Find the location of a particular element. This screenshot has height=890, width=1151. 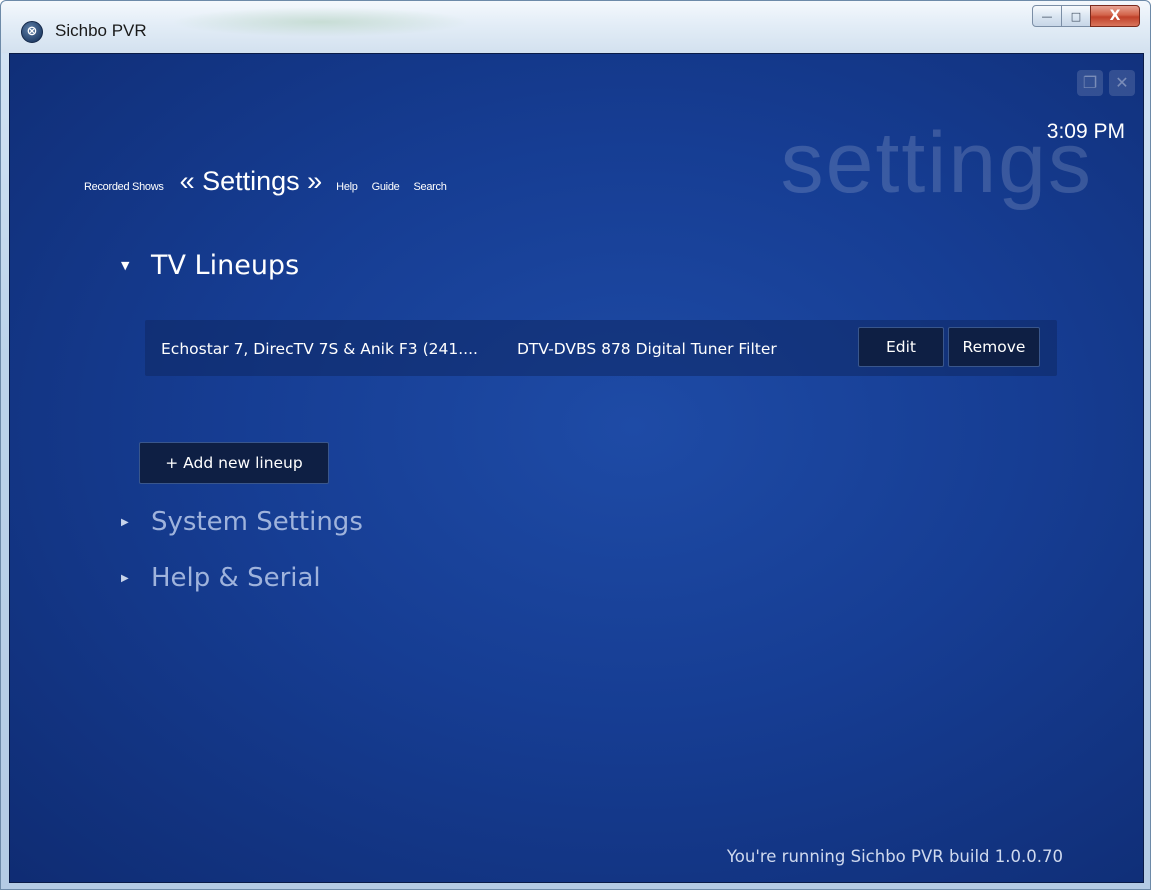

section-help-serial: ▶ Help & Serial is located at coordinates (221, 578).